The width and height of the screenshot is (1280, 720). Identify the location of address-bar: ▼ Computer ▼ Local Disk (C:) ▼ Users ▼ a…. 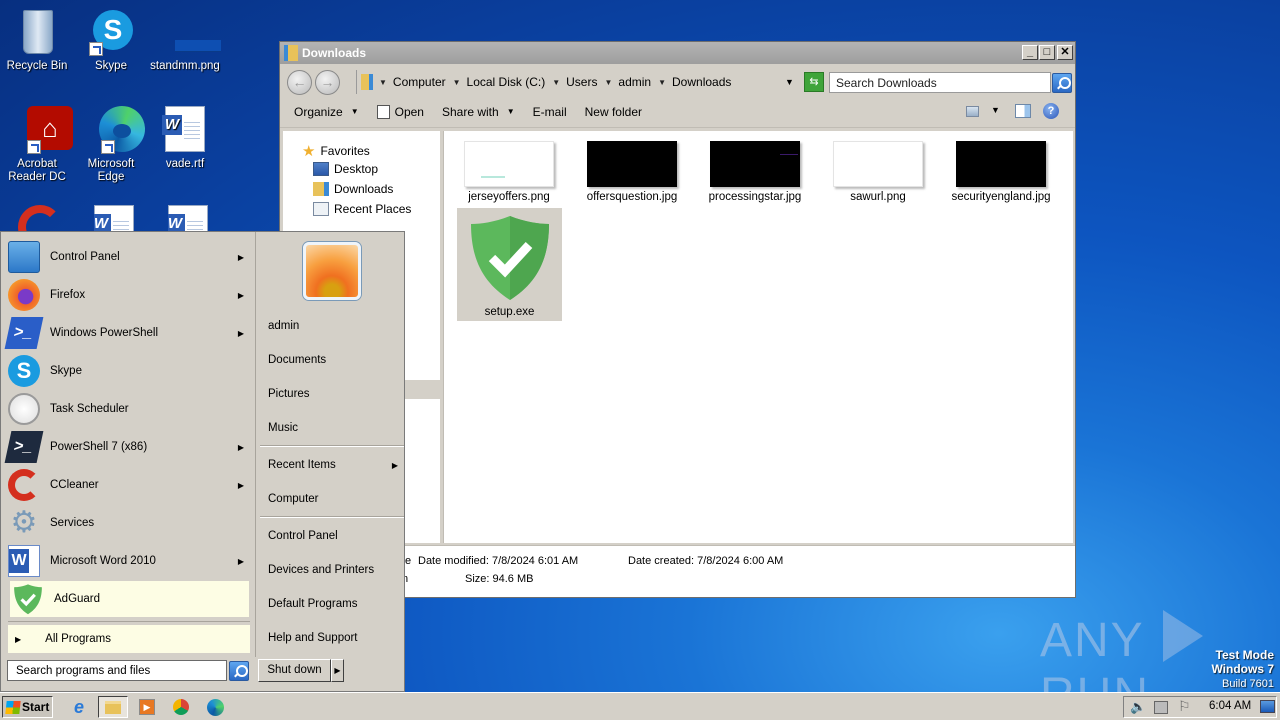
(577, 82).